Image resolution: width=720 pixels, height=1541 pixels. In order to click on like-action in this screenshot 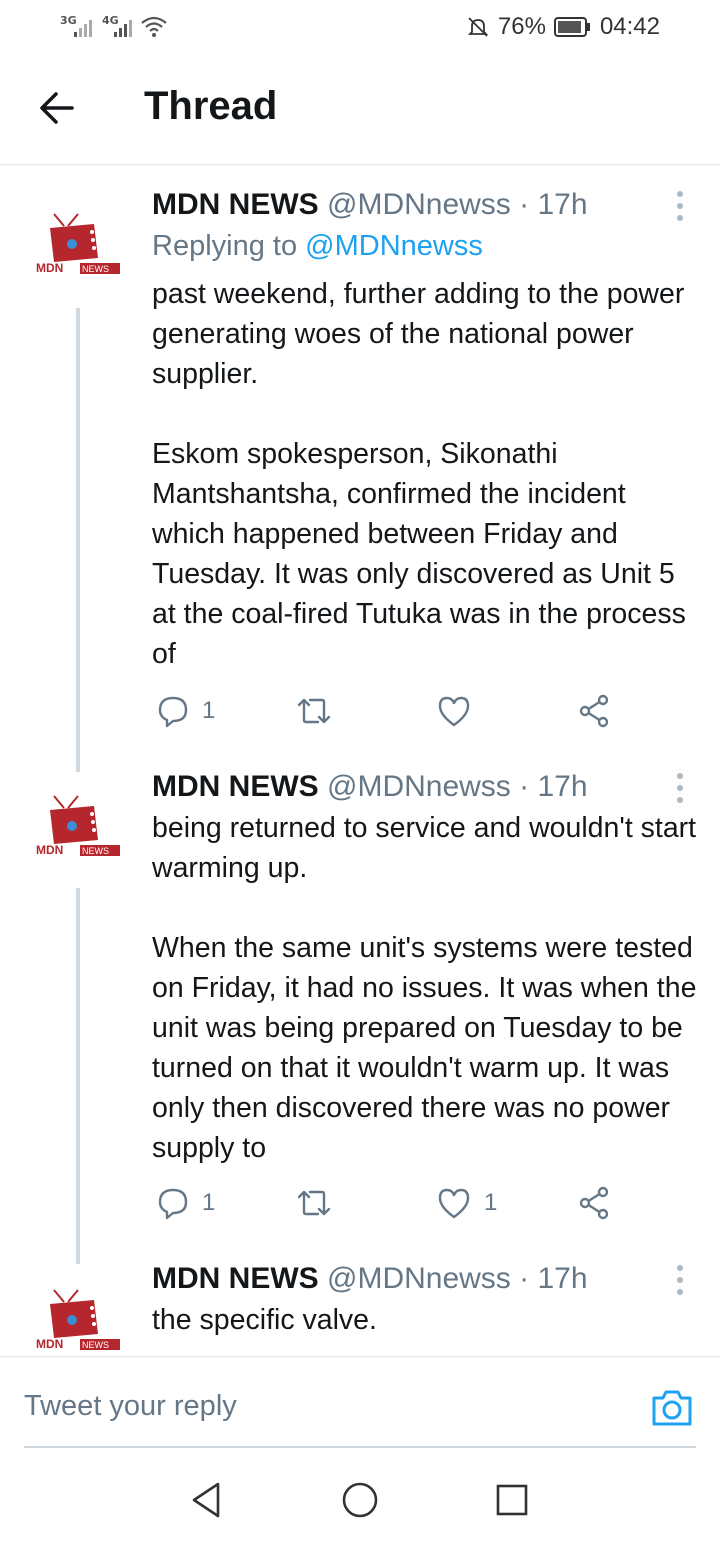, I will do `click(460, 711)`.